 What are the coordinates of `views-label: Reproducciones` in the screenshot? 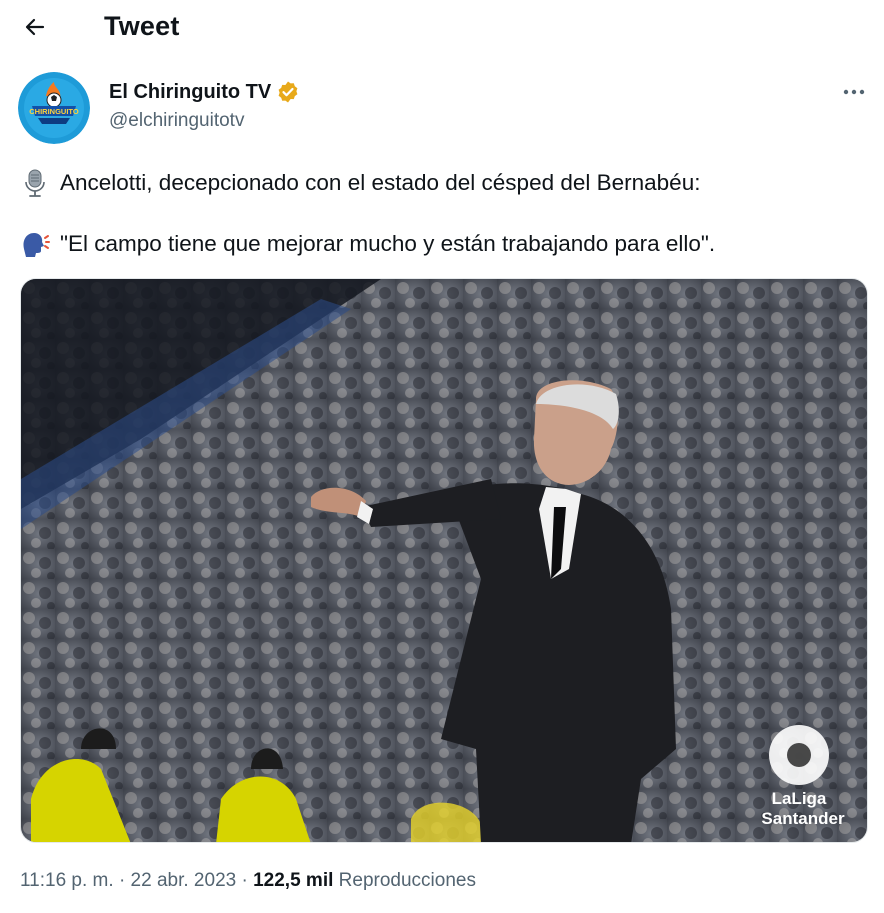 It's located at (407, 880).